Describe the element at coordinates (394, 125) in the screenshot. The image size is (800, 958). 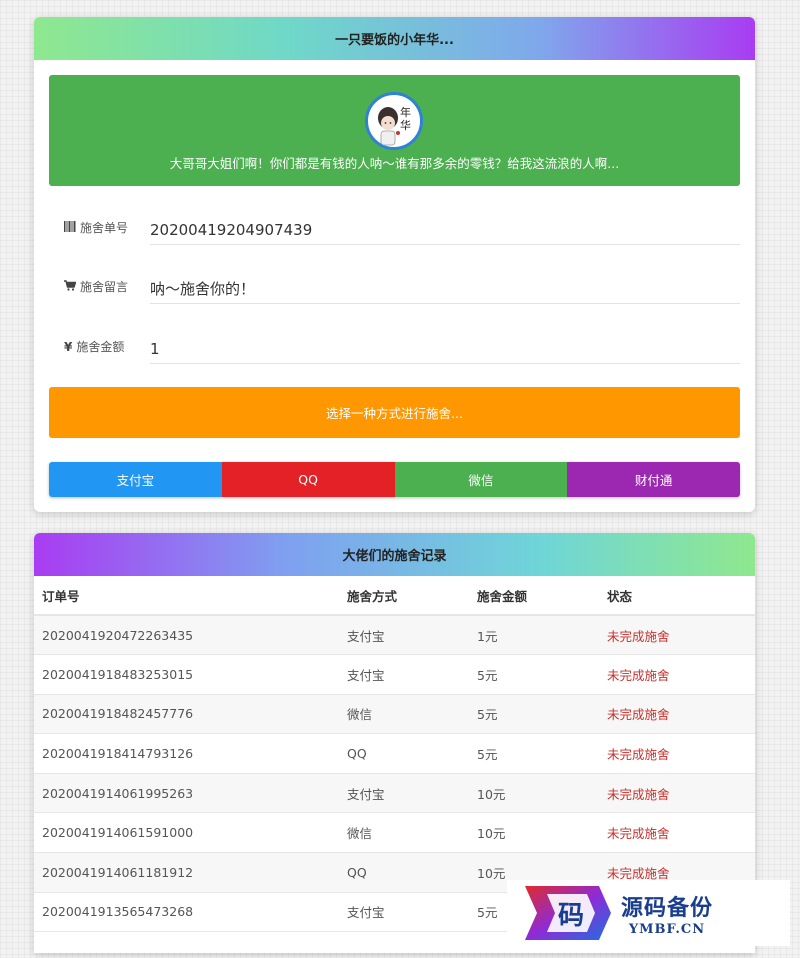
I see `avatar-illustration: 年 华` at that location.